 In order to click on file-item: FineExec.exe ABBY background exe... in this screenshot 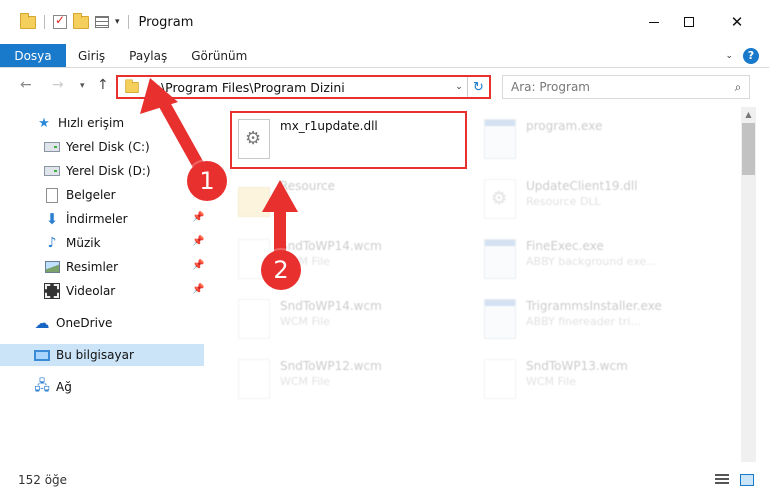, I will do `click(598, 263)`.